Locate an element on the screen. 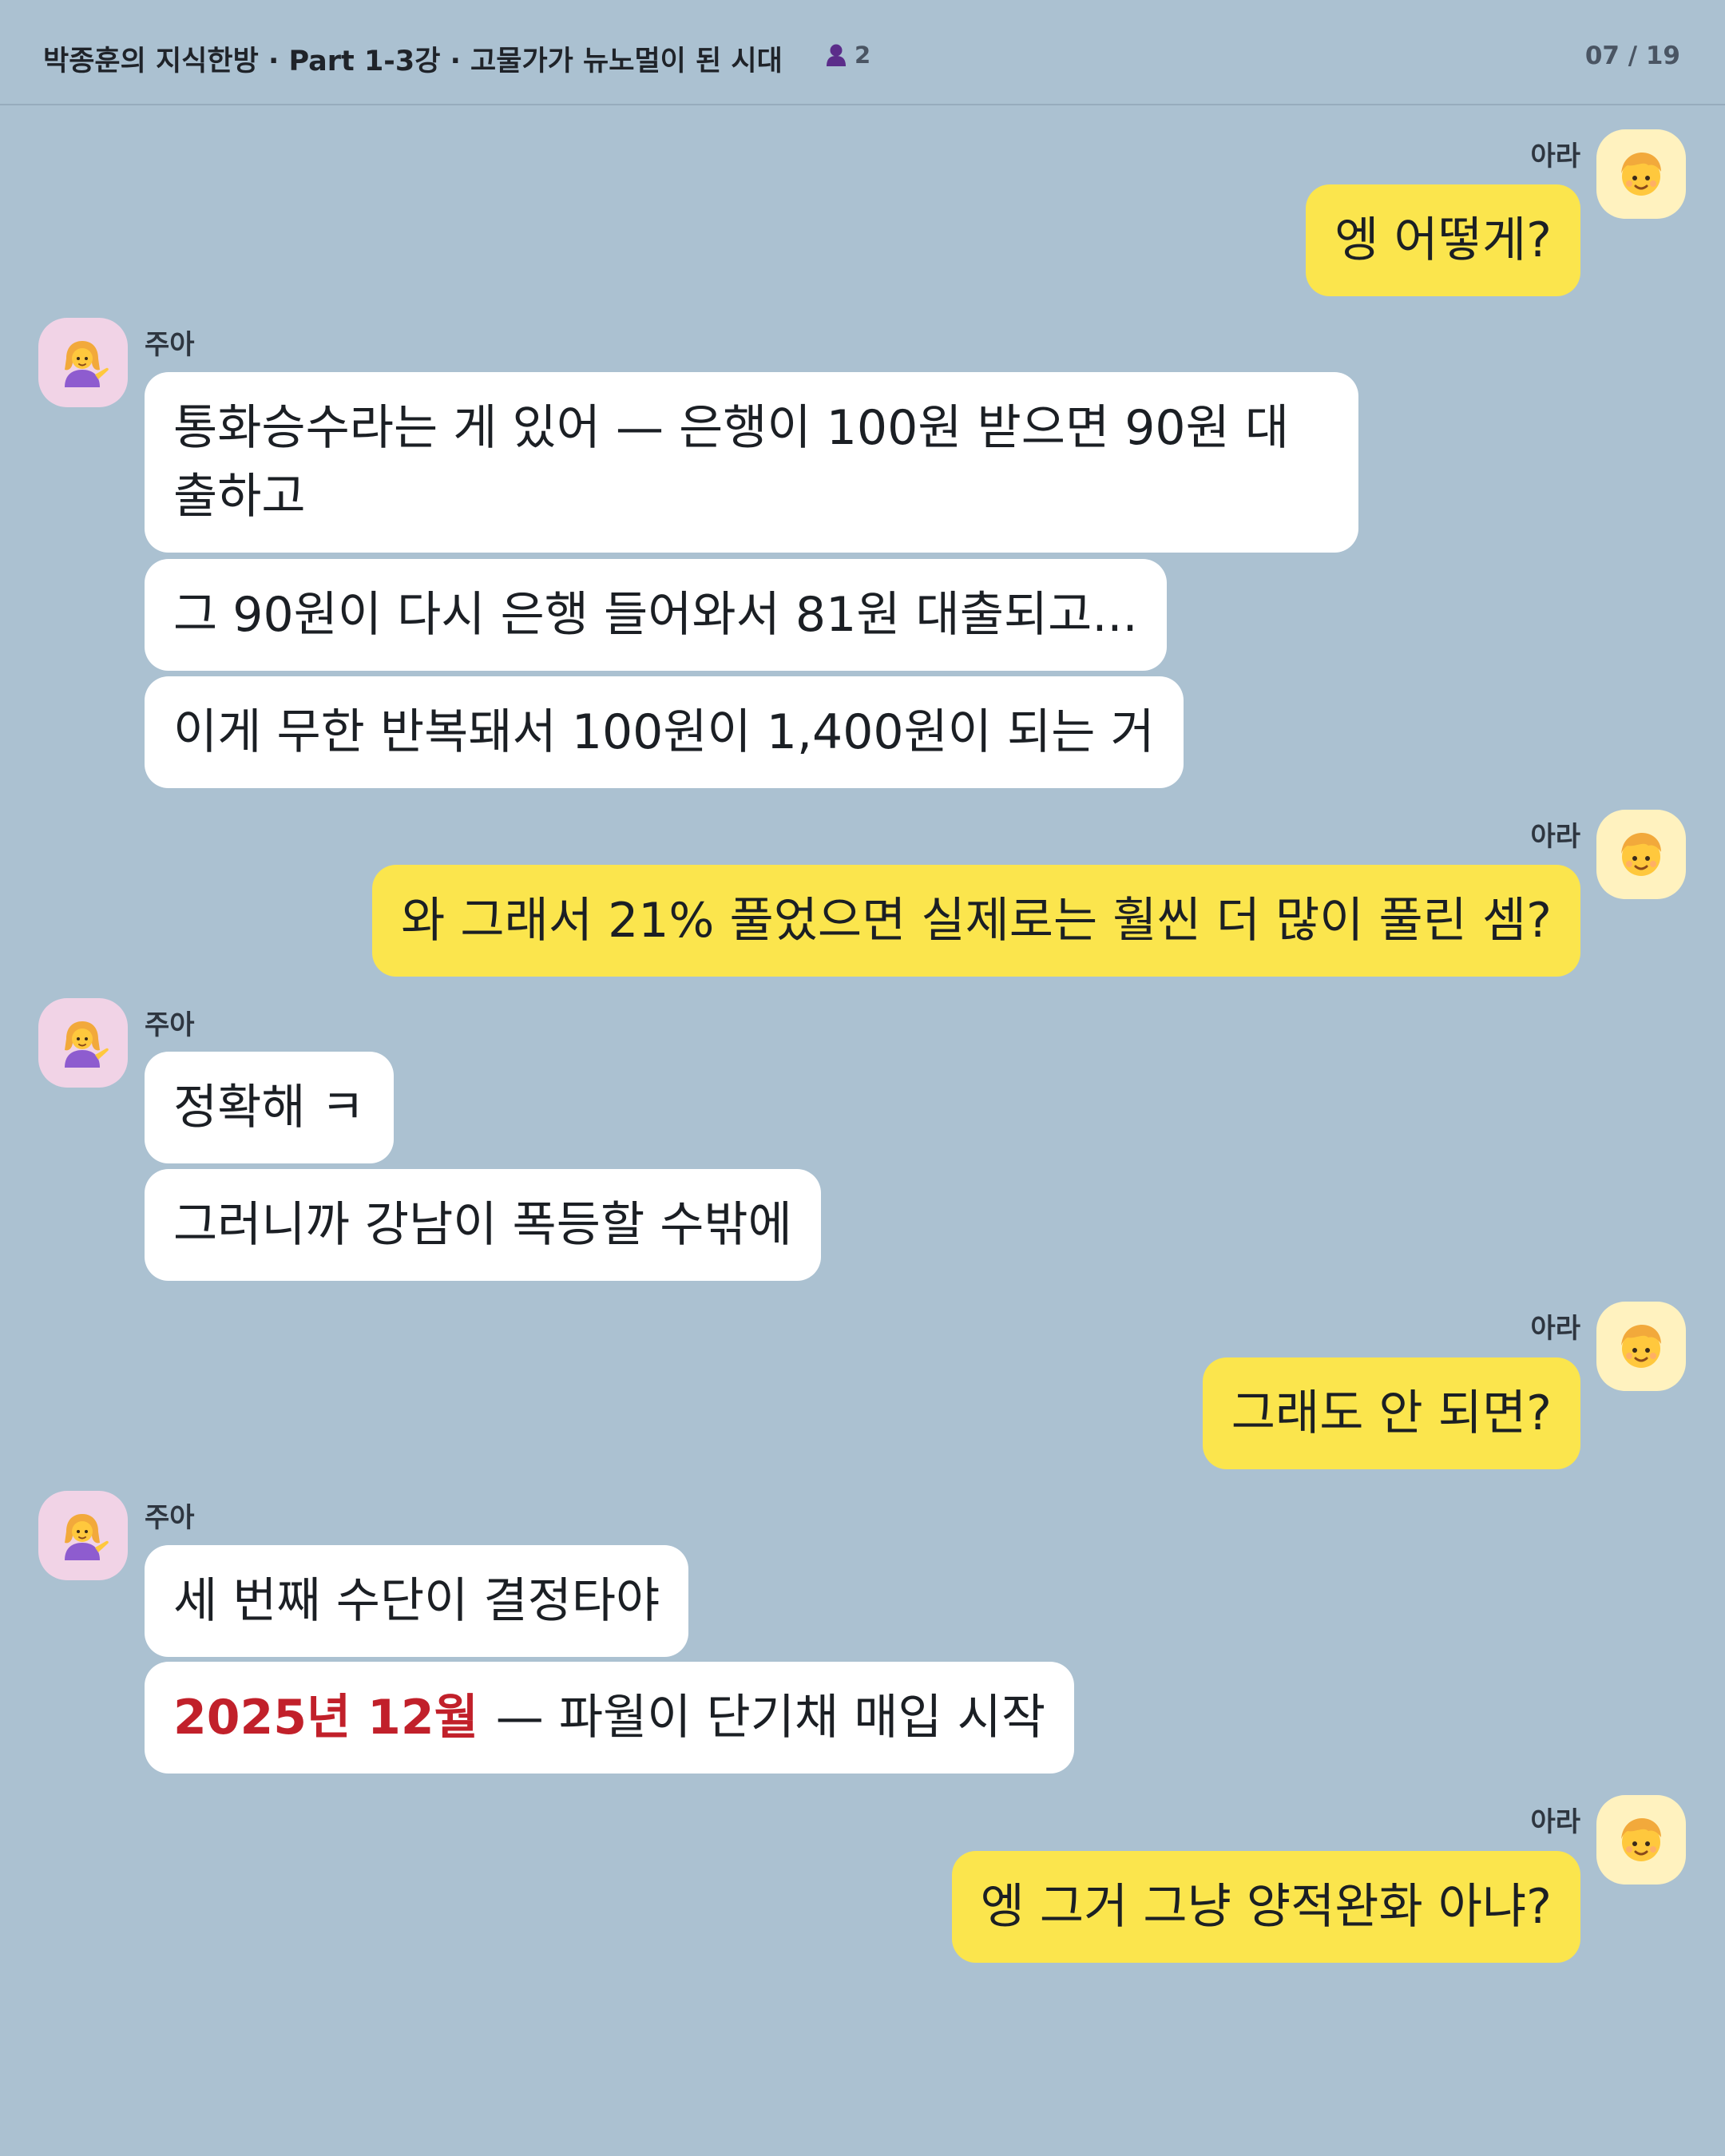 This screenshot has width=1725, height=2156. person-icon is located at coordinates (837, 55).